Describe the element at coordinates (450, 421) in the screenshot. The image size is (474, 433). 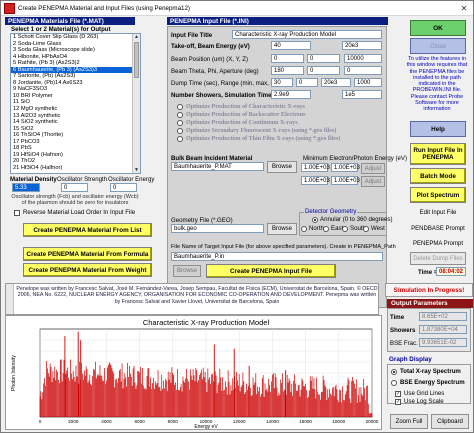
I see `clipboard-button: Clipboard` at that location.